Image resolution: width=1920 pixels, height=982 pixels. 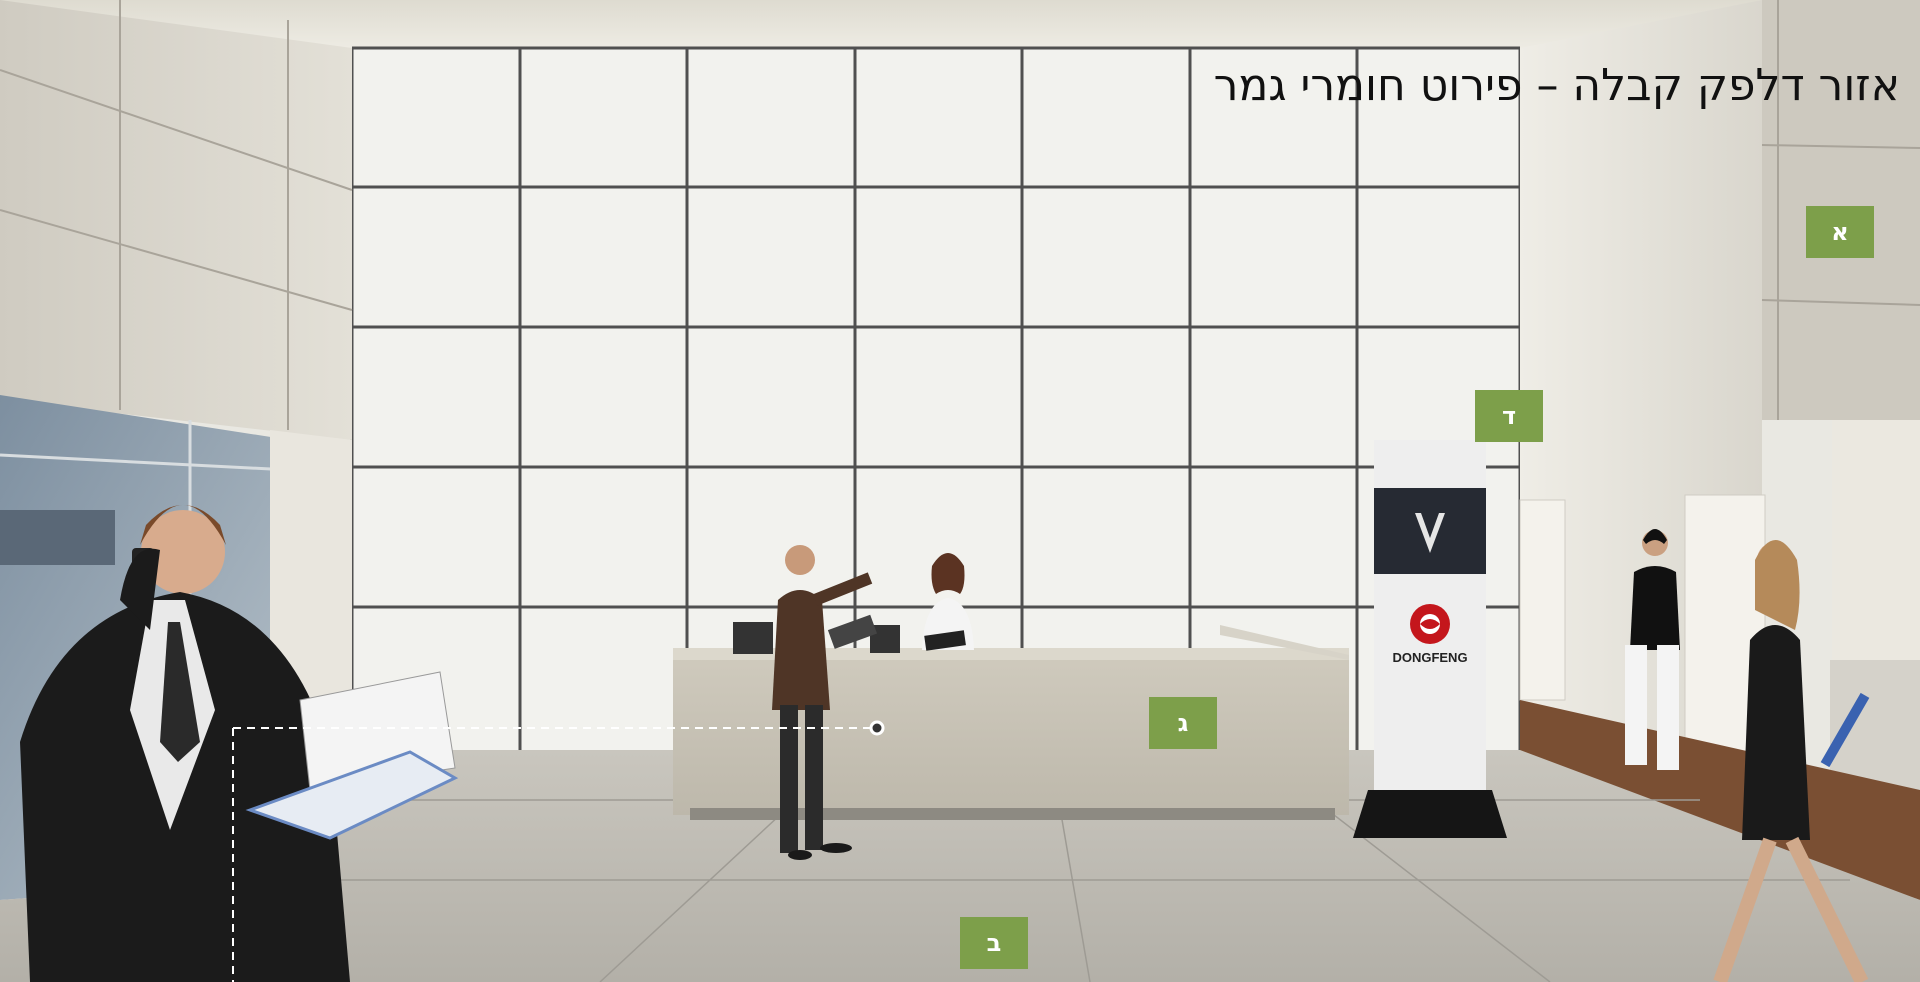 I want to click on totem-brand-text: DONGFENG, so click(x=1429, y=657).